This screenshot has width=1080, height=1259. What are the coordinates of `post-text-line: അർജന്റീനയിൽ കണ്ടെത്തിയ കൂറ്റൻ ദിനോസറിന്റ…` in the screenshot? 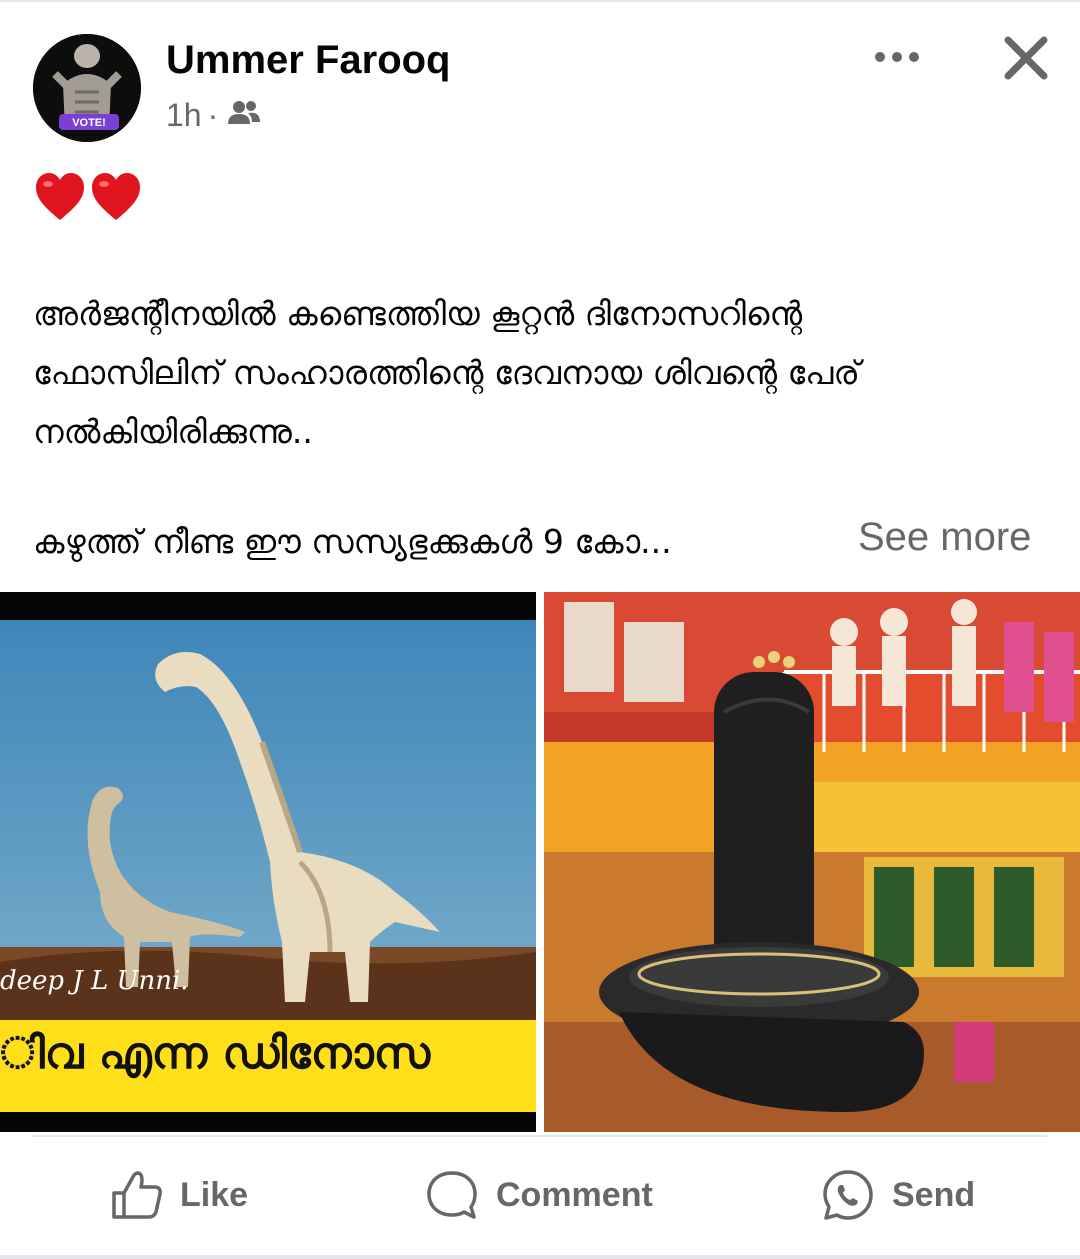 It's located at (418, 313).